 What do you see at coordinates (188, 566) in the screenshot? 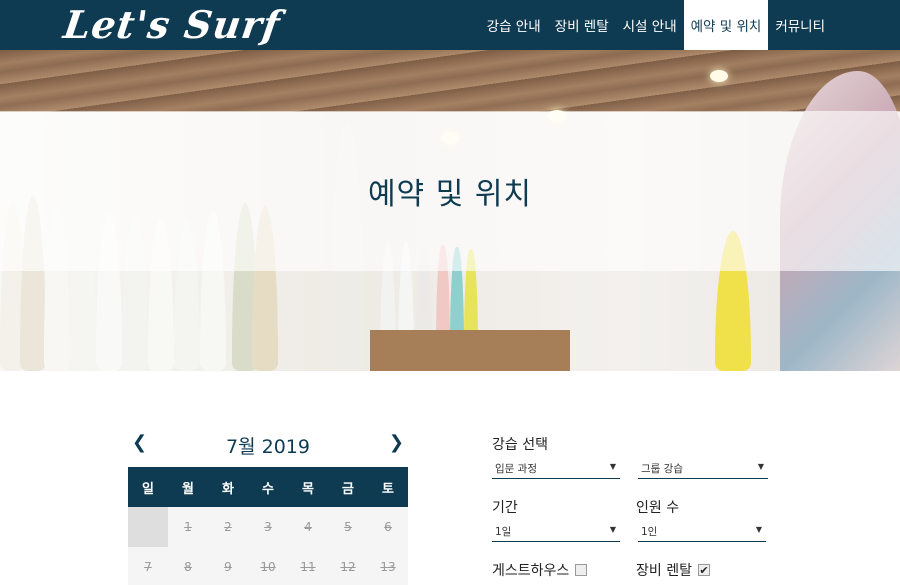
I see `calendar-day: 8` at bounding box center [188, 566].